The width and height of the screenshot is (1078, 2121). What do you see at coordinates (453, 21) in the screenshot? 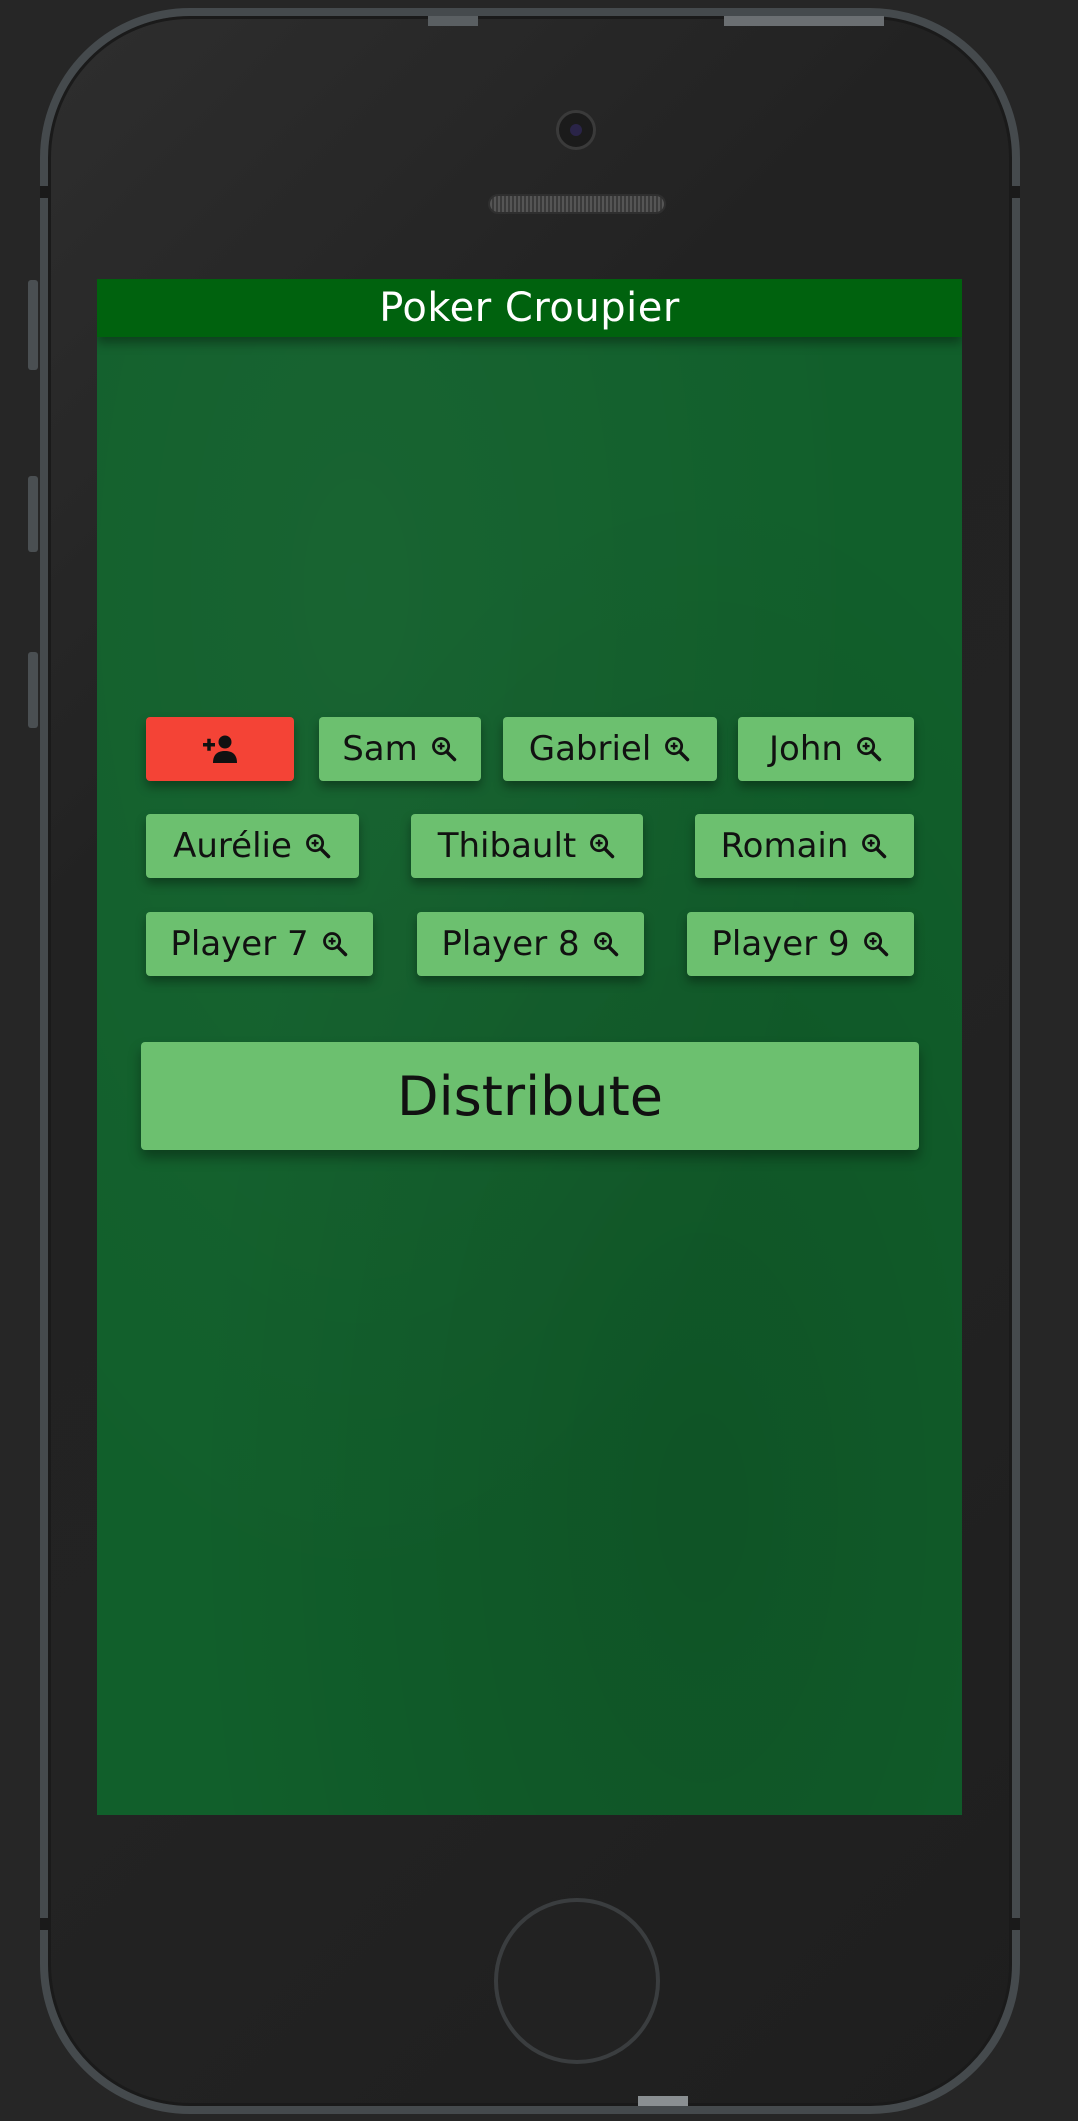
I see `phone-top-accent` at bounding box center [453, 21].